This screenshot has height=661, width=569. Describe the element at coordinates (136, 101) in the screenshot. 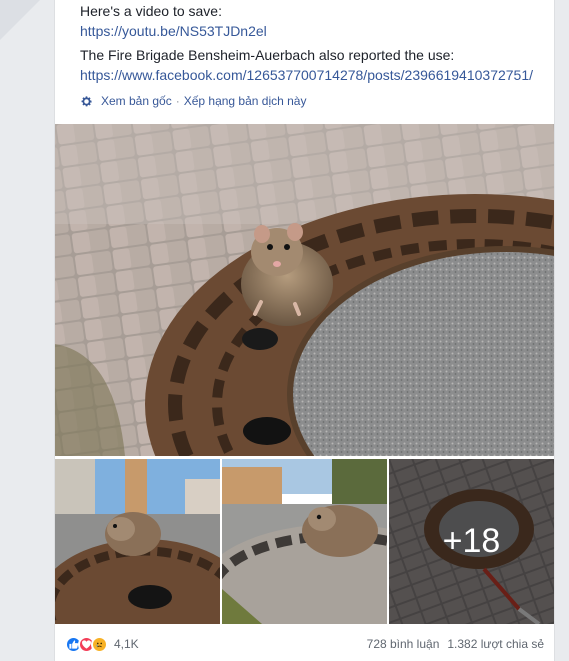

I see `see-original-link: Xem bản gốc` at that location.